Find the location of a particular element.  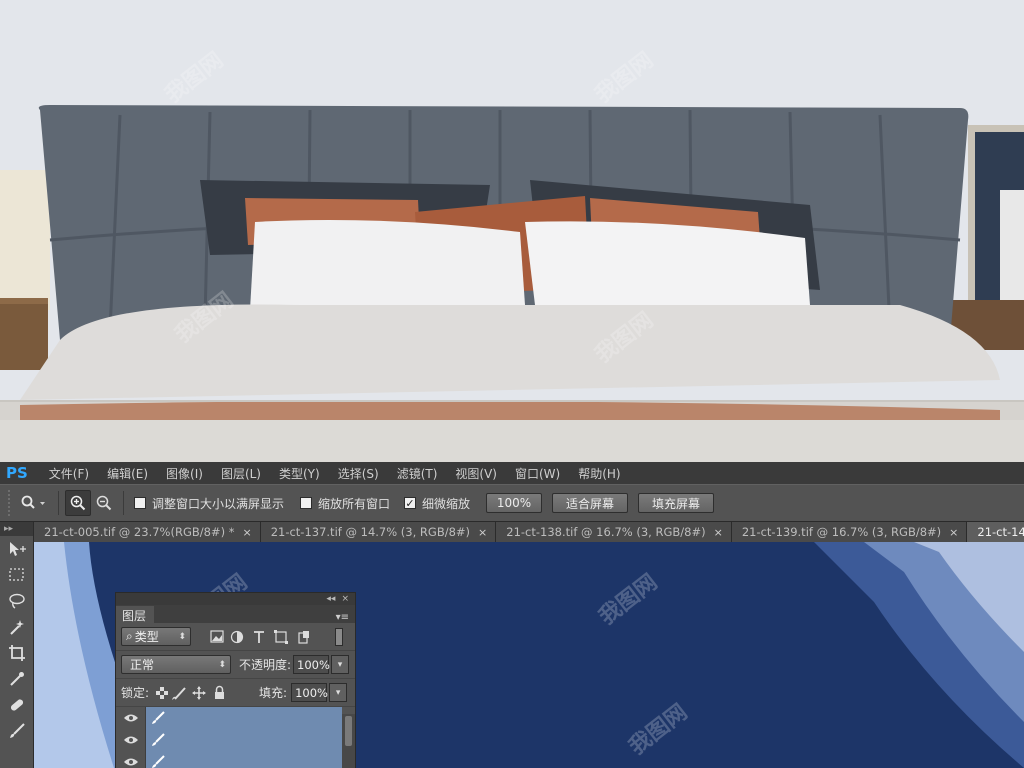

blend-mode-select: 正常 ⬍ is located at coordinates (176, 664).